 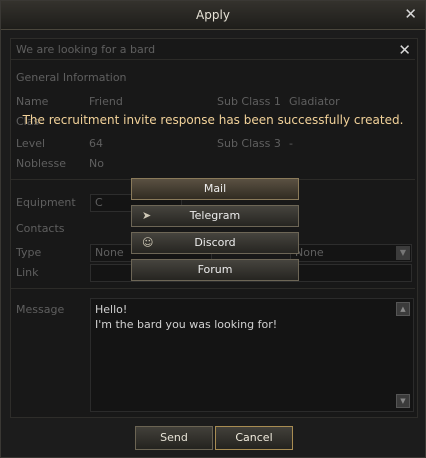 What do you see at coordinates (186, 324) in the screenshot?
I see `message-line: I'm the bard you was looking for!` at bounding box center [186, 324].